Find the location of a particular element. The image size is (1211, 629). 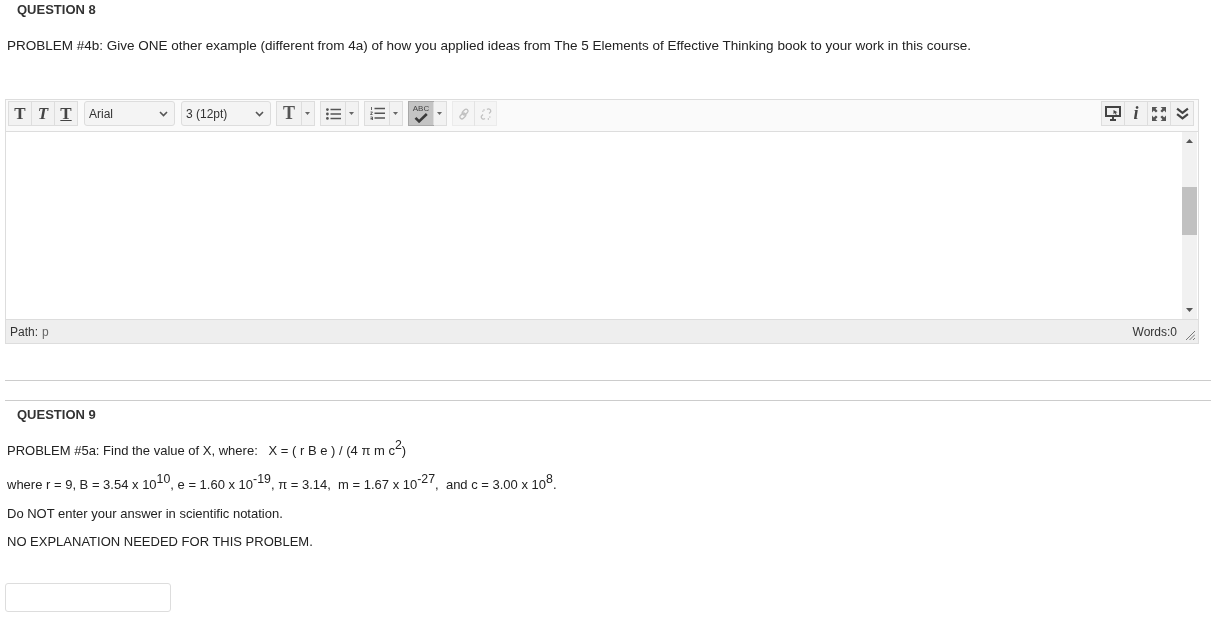

preview-button is located at coordinates (1113, 113).